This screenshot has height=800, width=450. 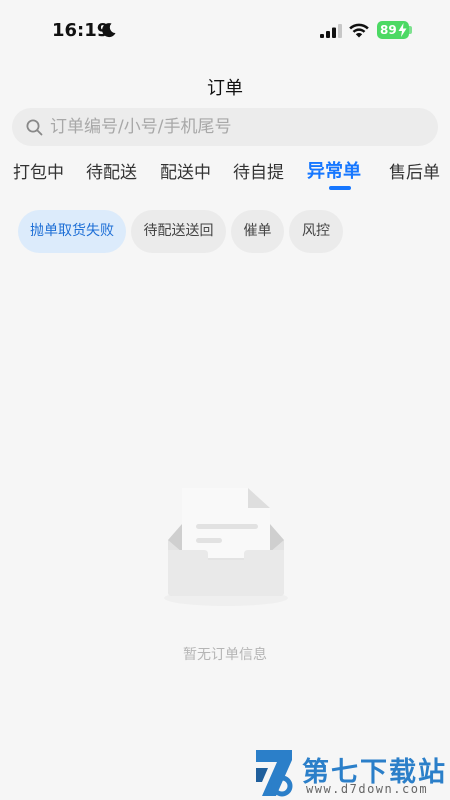 I want to click on search-bar, so click(x=225, y=127).